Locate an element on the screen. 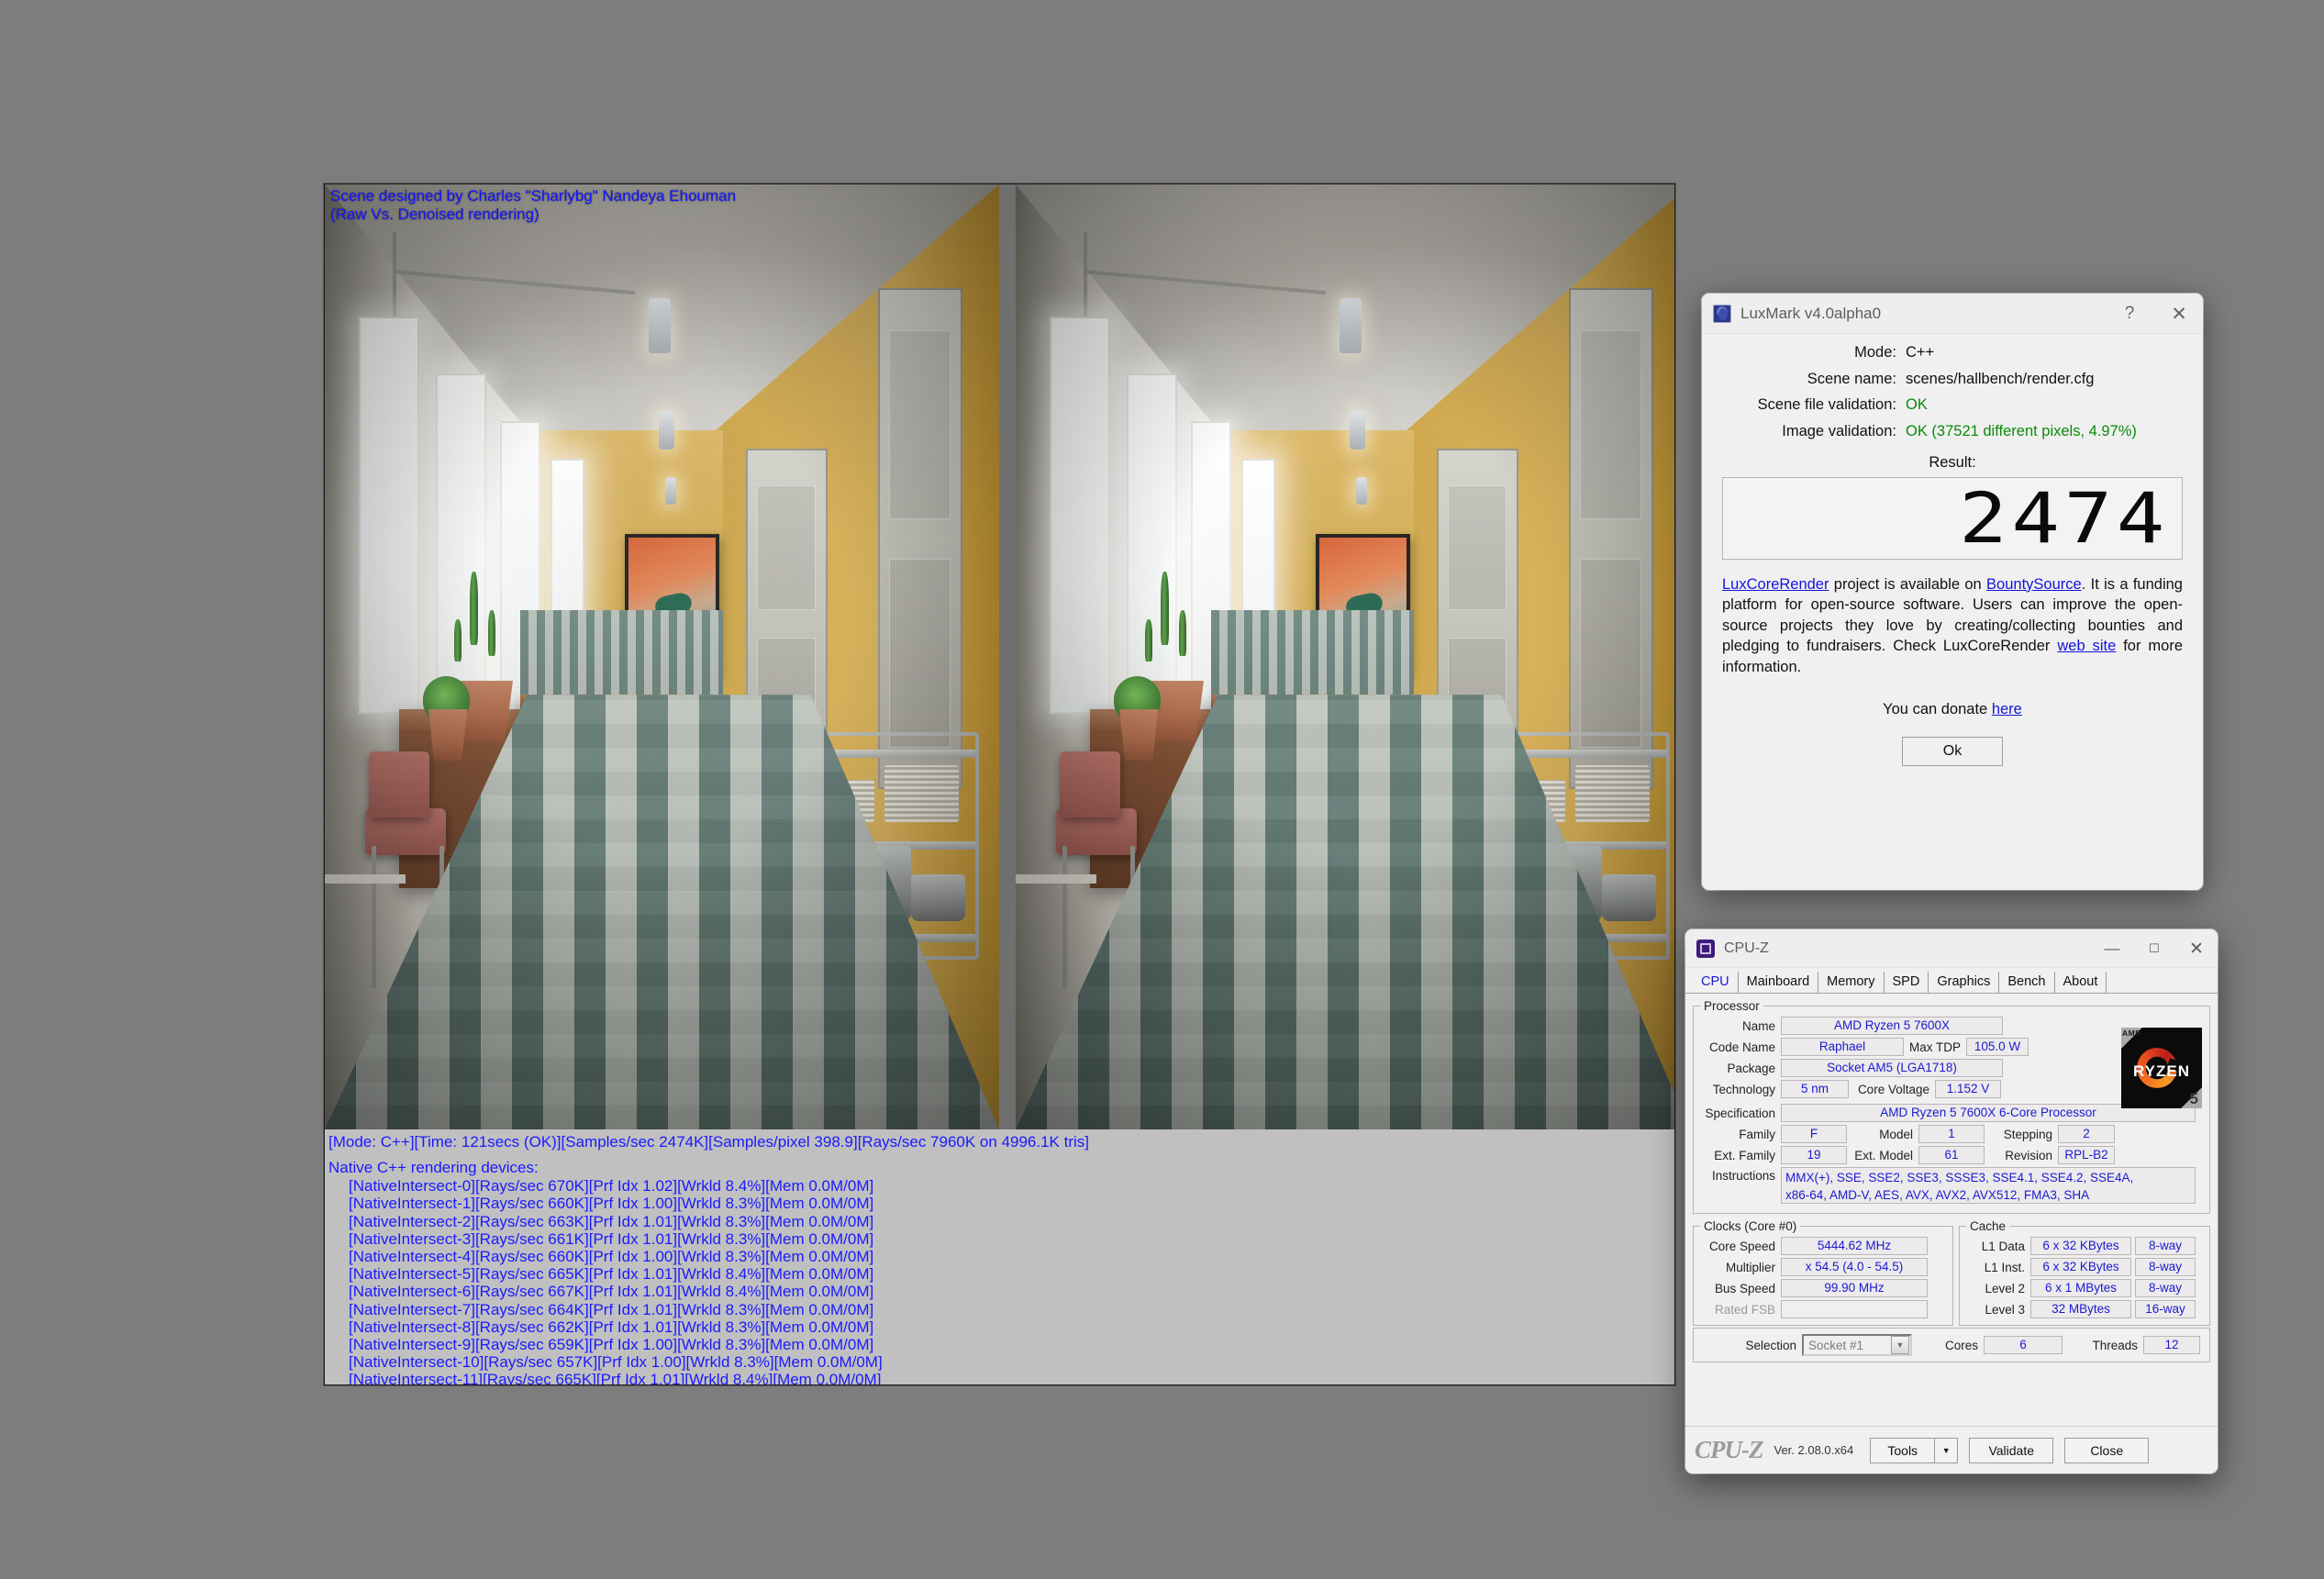 Image resolution: width=2324 pixels, height=1579 pixels. tab-cpu: CPU is located at coordinates (1716, 983).